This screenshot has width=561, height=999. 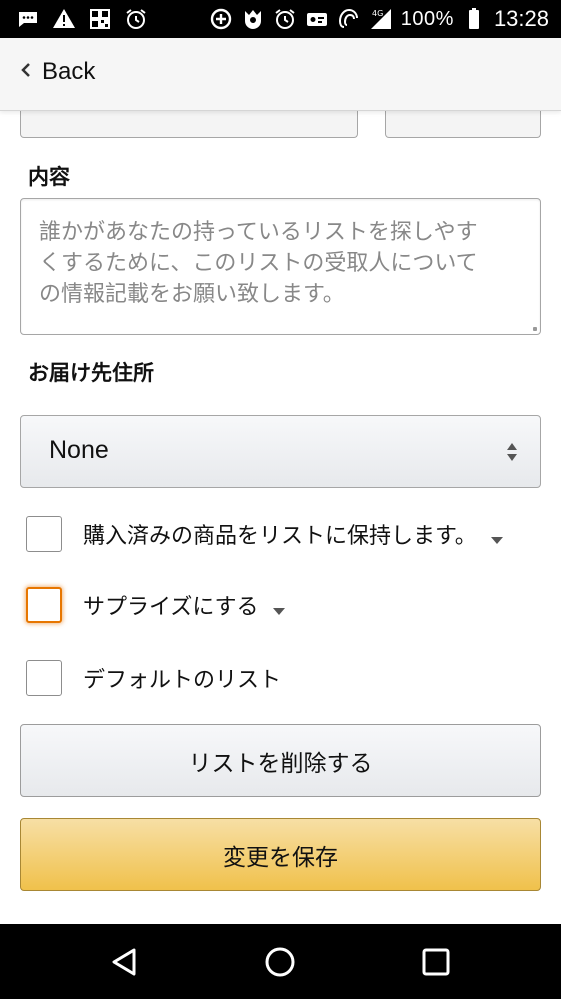 What do you see at coordinates (280, 451) in the screenshot?
I see `address-select: None` at bounding box center [280, 451].